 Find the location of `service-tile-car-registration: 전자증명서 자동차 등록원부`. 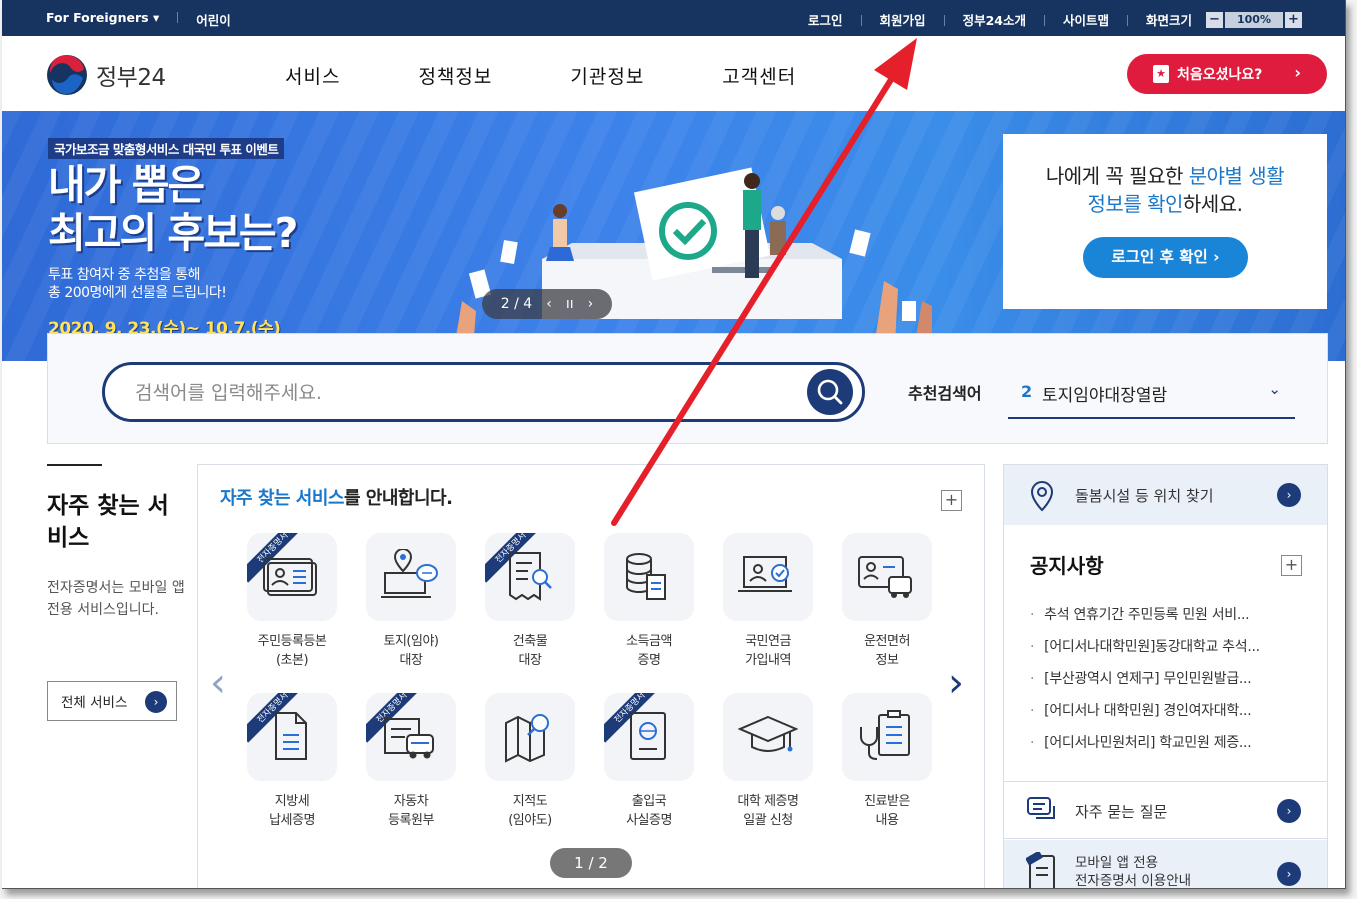

service-tile-car-registration: 전자증명서 자동차 등록원부 is located at coordinates (411, 761).